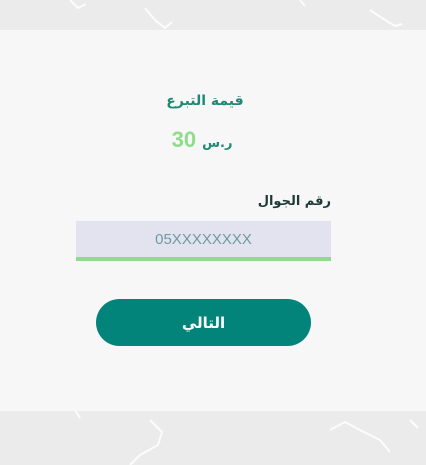 The height and width of the screenshot is (465, 426). What do you see at coordinates (184, 139) in the screenshot?
I see `donation-amount-value: 30` at bounding box center [184, 139].